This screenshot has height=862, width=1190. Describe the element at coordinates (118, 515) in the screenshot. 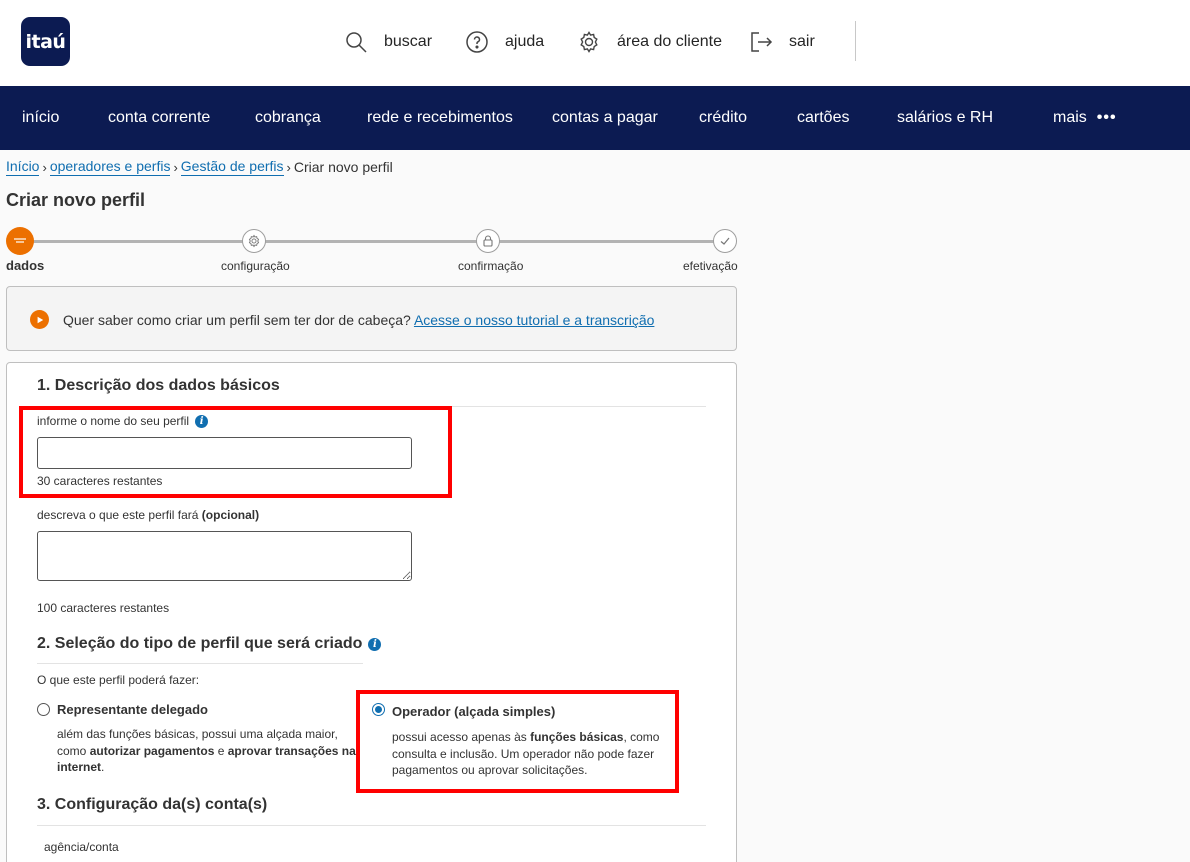

I see `profile-desc-label: descreva o que este perfil fará` at that location.